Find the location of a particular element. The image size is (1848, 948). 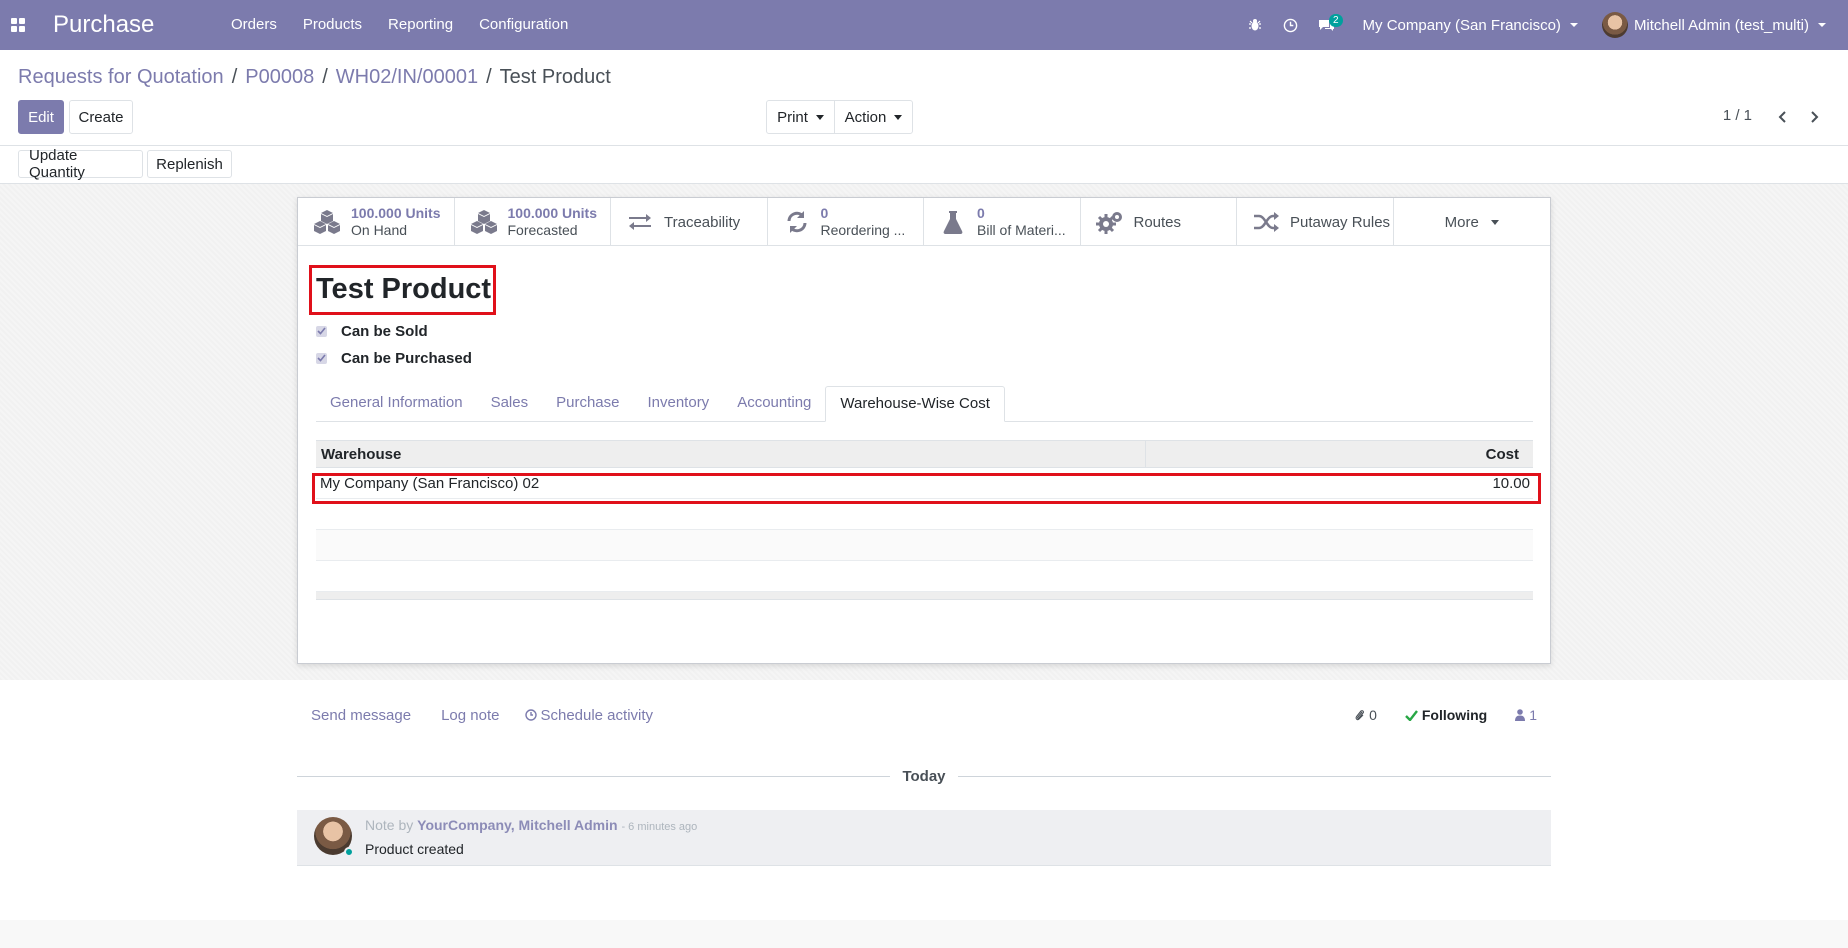

message-author: YourCompany, Mitchell Admin is located at coordinates (517, 825).